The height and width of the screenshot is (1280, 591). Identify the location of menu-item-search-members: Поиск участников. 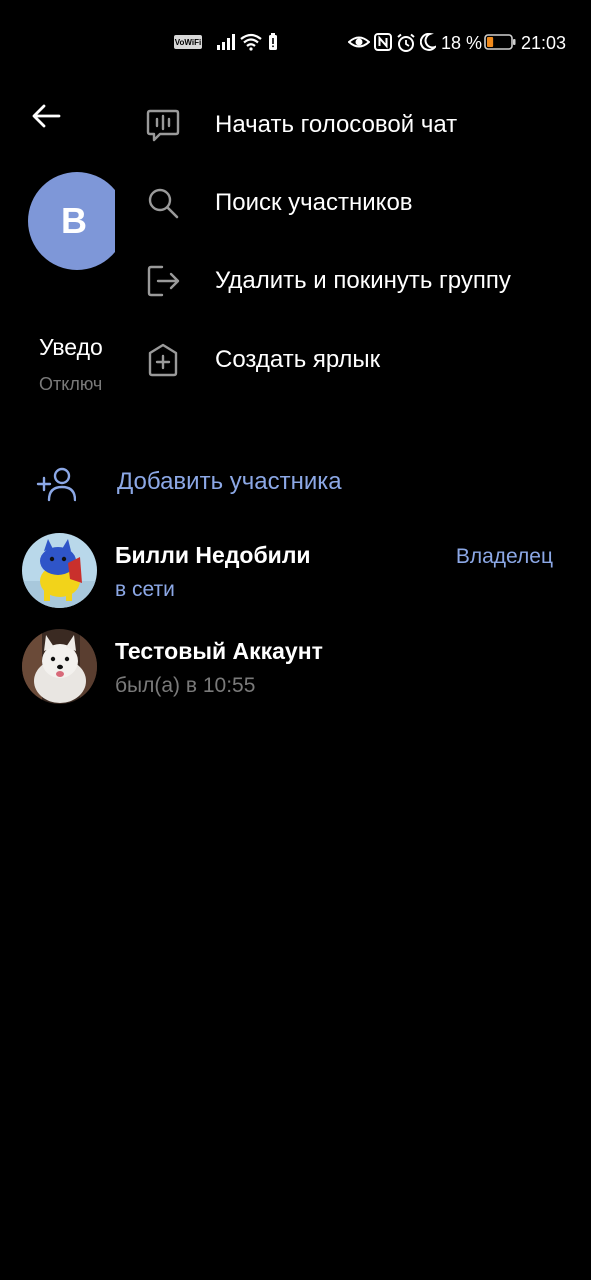
(353, 203).